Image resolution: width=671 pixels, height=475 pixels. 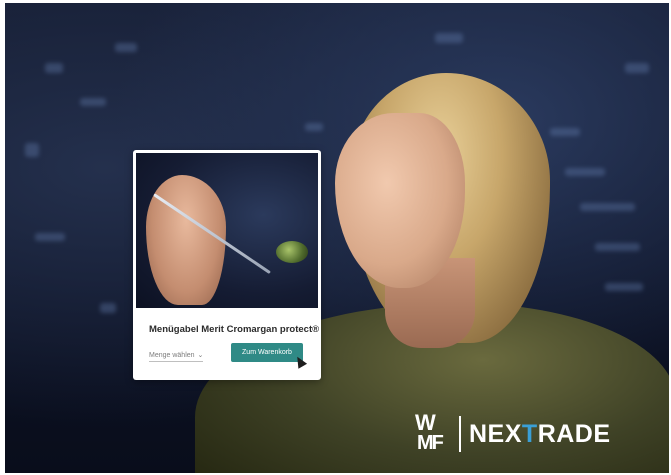 I want to click on woman-face, so click(x=400, y=200).